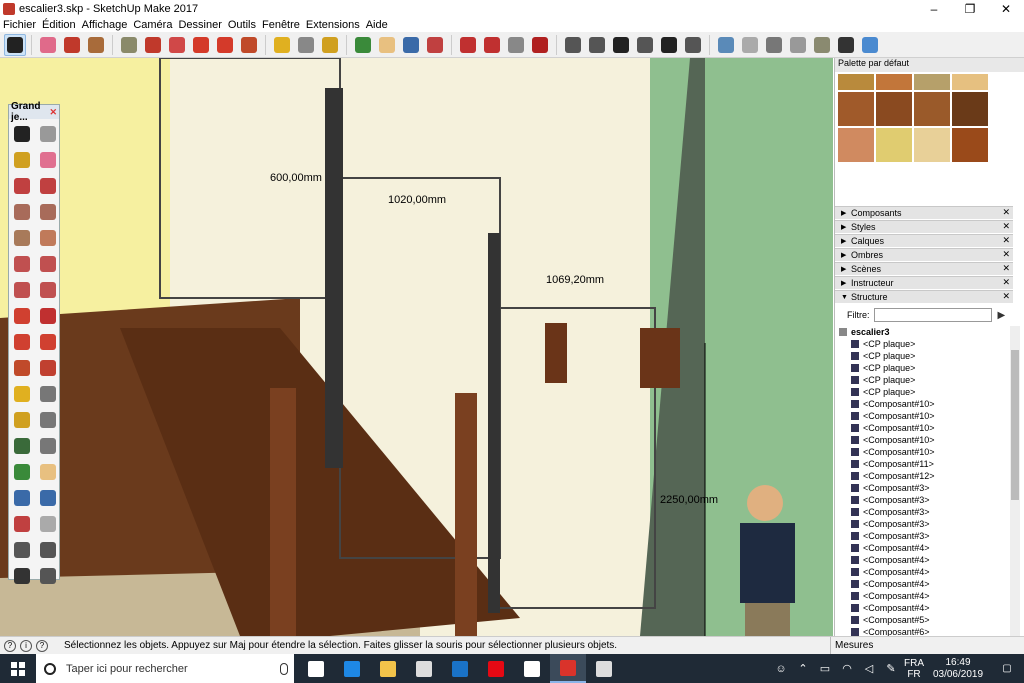  I want to click on restore-button: ❐, so click(970, 9).